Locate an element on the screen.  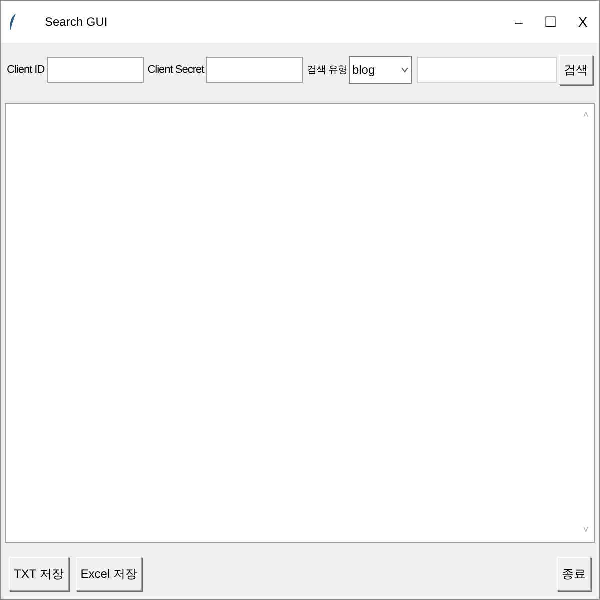
window-title: Search GUI is located at coordinates (76, 22).